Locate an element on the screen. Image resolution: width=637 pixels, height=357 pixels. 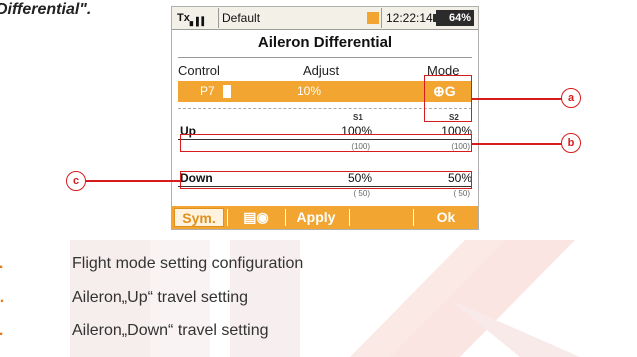
apply-button: Apply is located at coordinates (316, 217).